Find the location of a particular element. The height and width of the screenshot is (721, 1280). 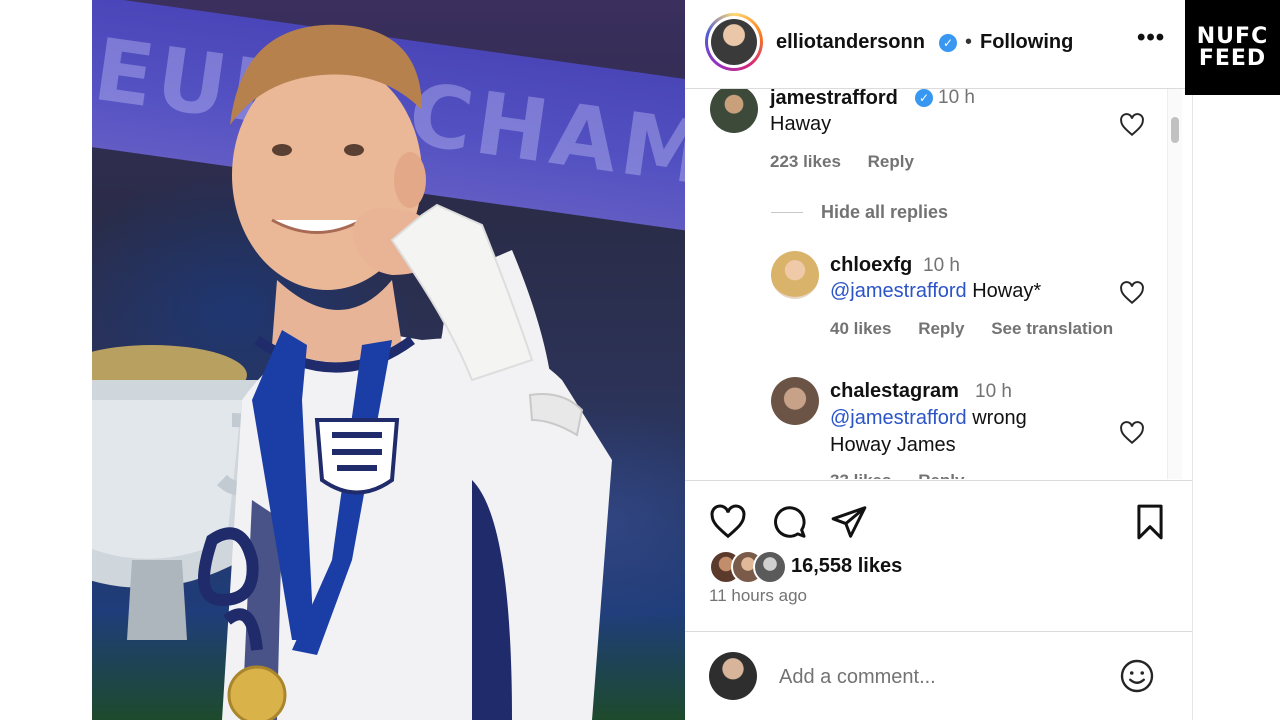

logo-line-2: FEED is located at coordinates (1232, 58).